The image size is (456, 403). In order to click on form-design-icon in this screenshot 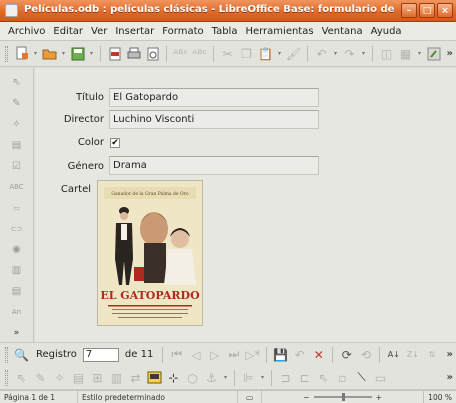, I will do `click(433, 53)`.